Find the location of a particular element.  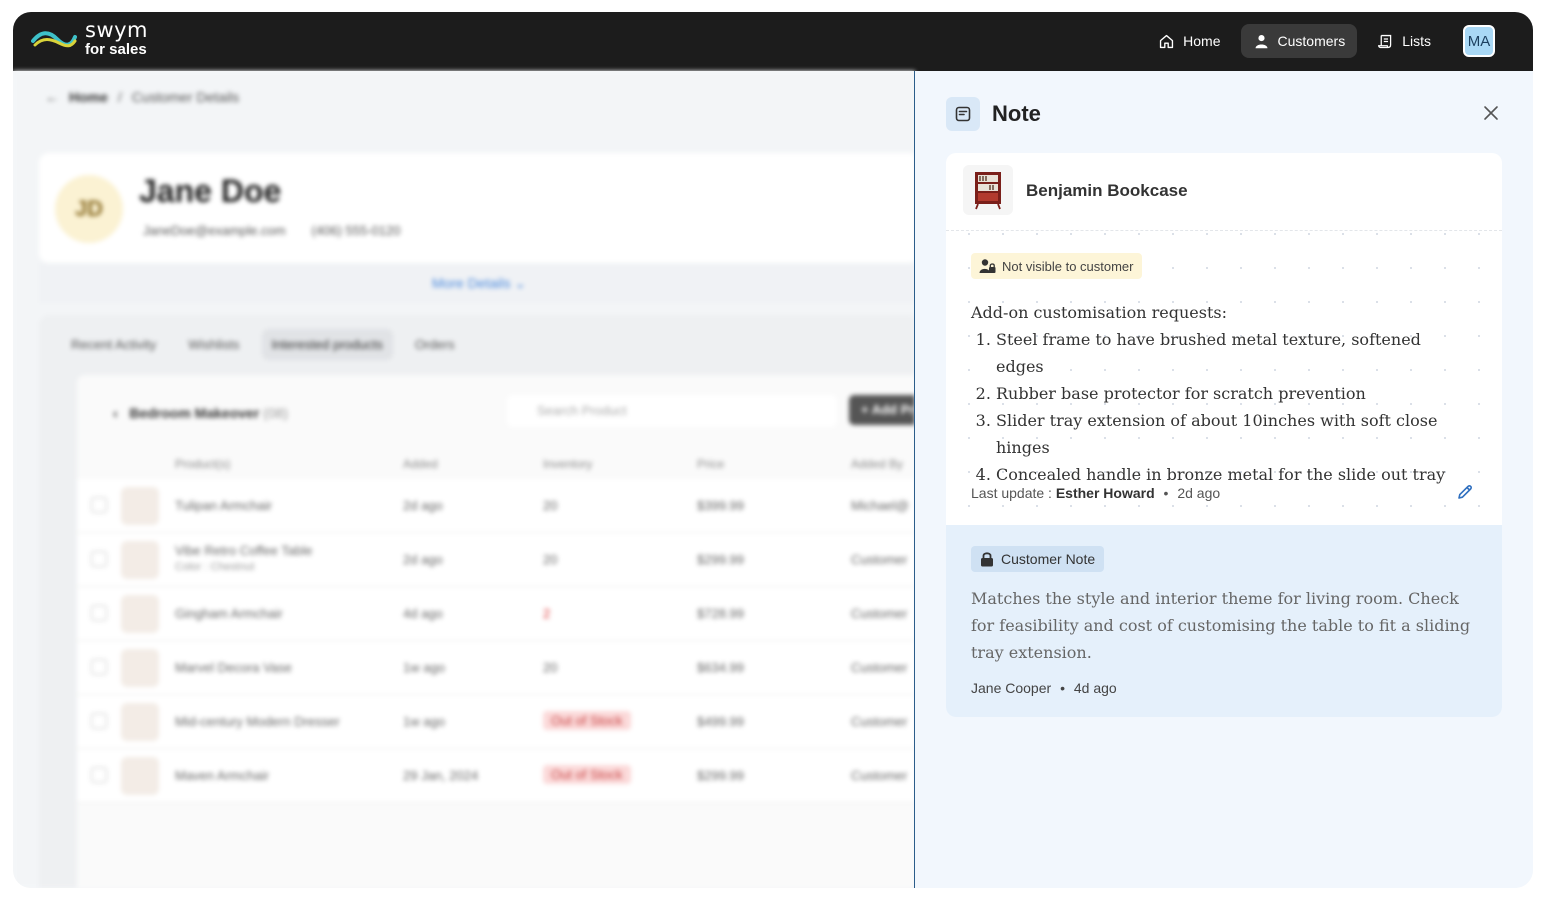

more-details-label: More Details is located at coordinates (471, 283).